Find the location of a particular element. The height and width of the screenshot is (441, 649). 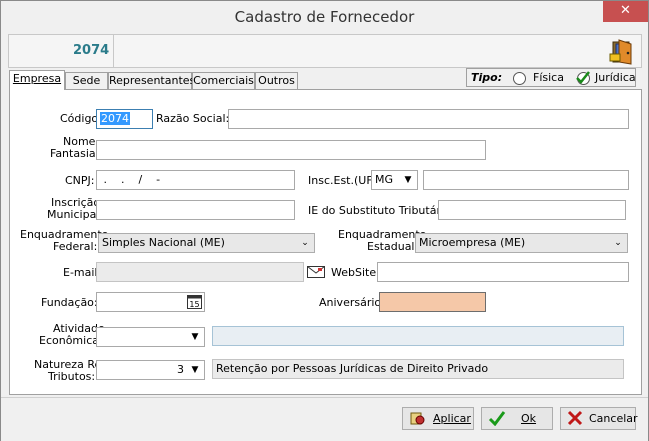

radio-fisica is located at coordinates (519, 78).